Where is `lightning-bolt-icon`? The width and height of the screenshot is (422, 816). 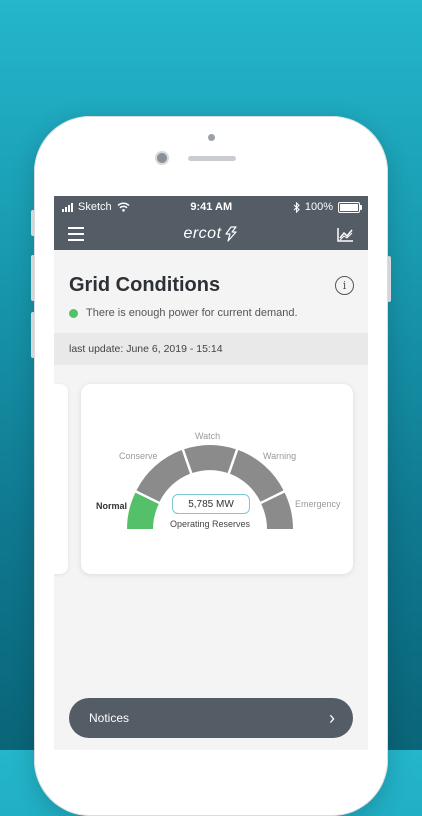 lightning-bolt-icon is located at coordinates (230, 234).